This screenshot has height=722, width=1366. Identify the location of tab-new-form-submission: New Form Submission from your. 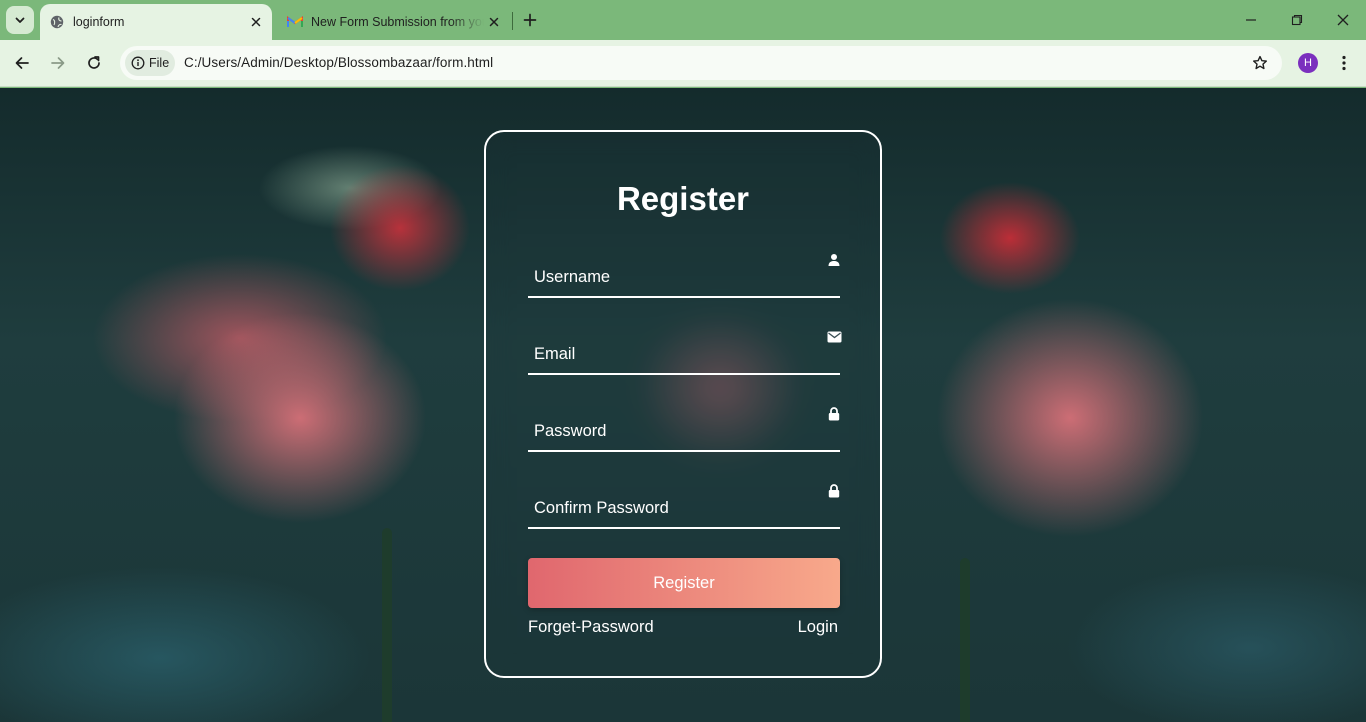
(394, 22).